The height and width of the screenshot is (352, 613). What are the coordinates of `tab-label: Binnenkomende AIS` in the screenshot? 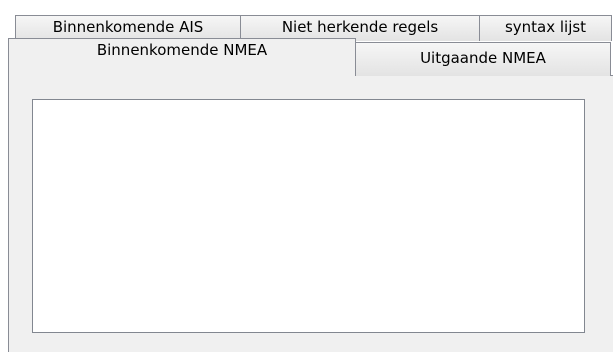 It's located at (128, 27).